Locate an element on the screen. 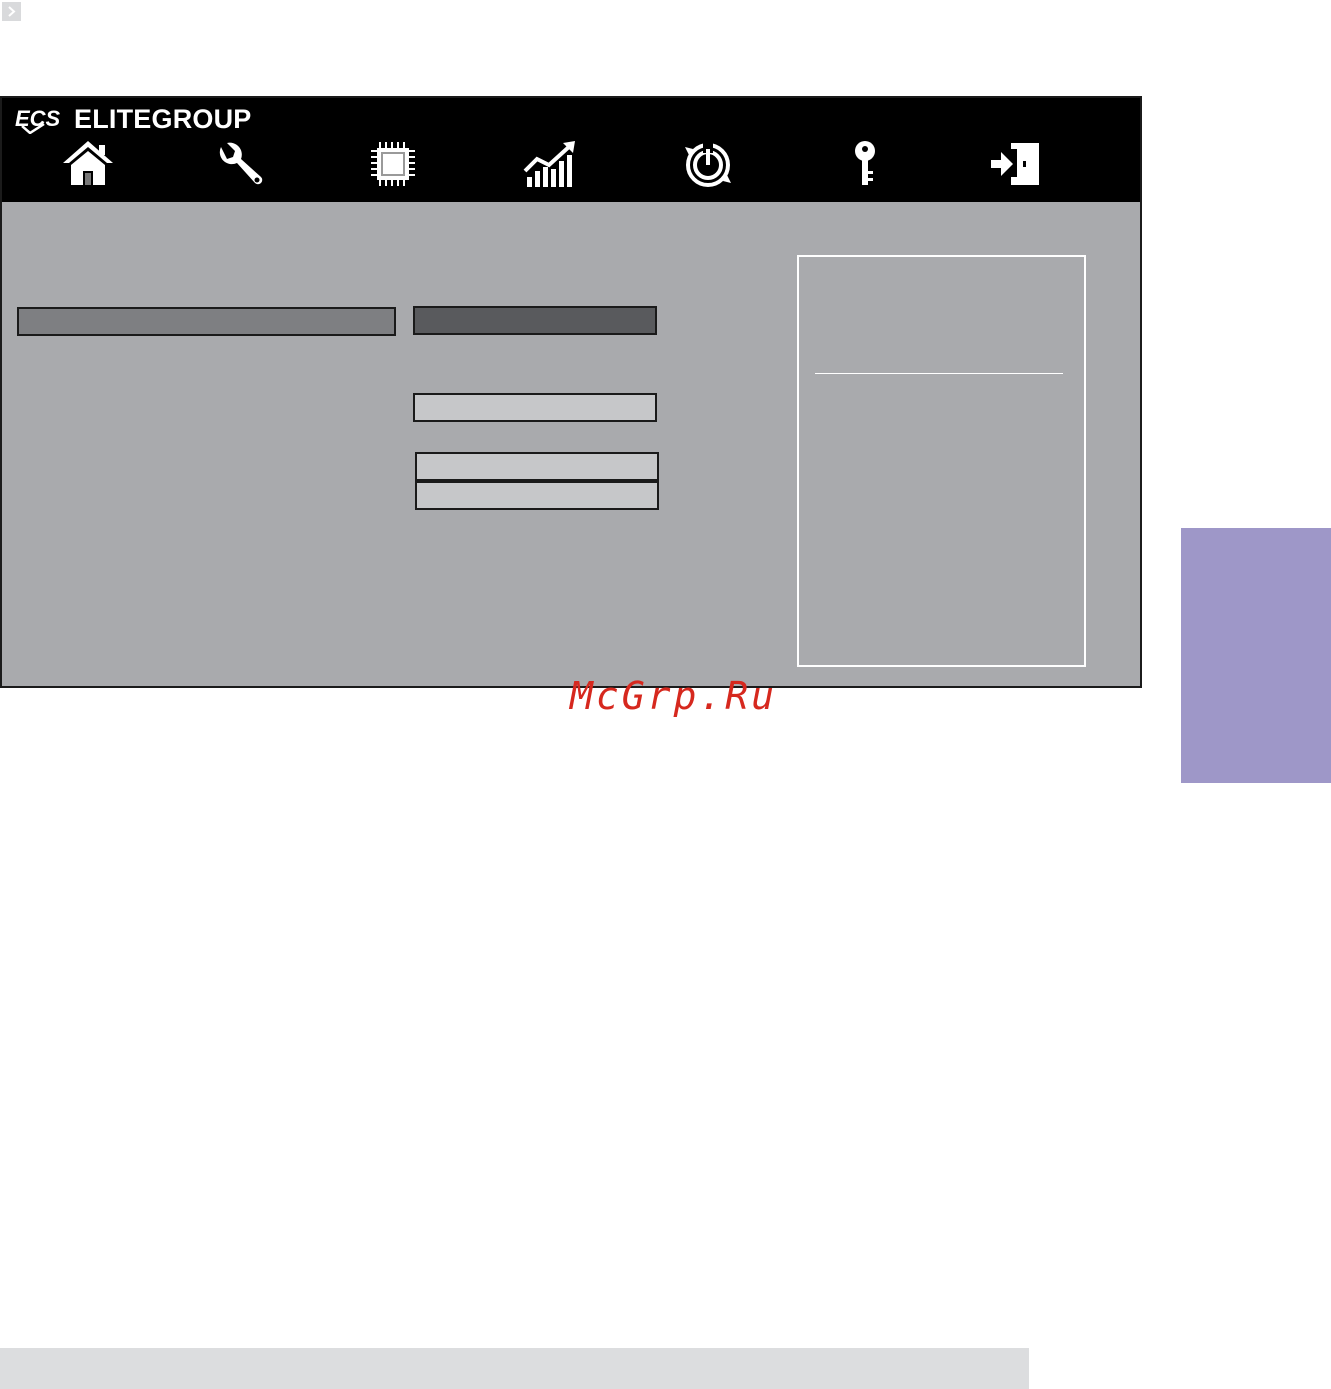  chip-icon is located at coordinates (393, 164).